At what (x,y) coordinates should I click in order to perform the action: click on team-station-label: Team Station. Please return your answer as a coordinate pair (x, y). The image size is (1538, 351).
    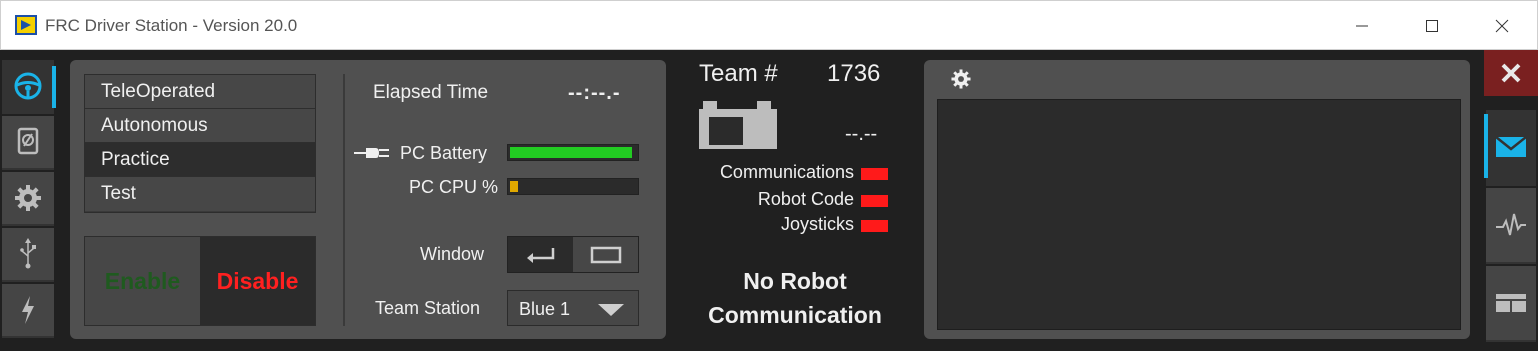
    Looking at the image, I should click on (428, 308).